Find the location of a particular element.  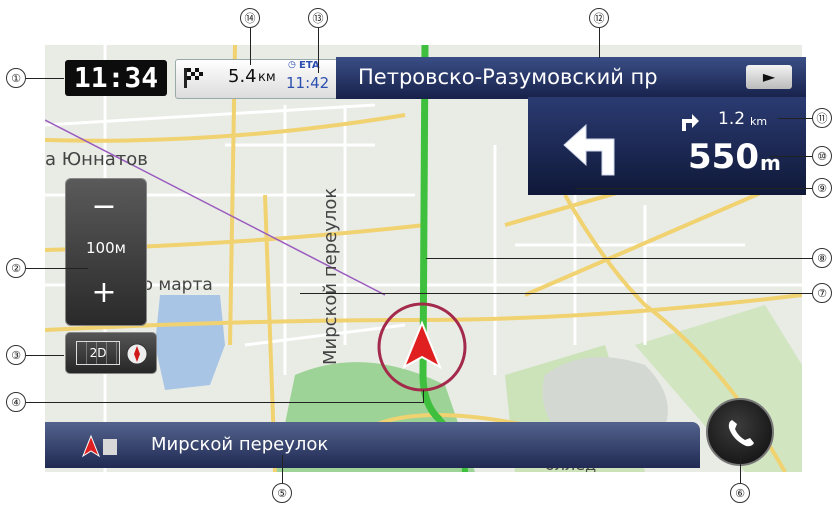

map-street-label: Мирской переулок is located at coordinates (330, 276).